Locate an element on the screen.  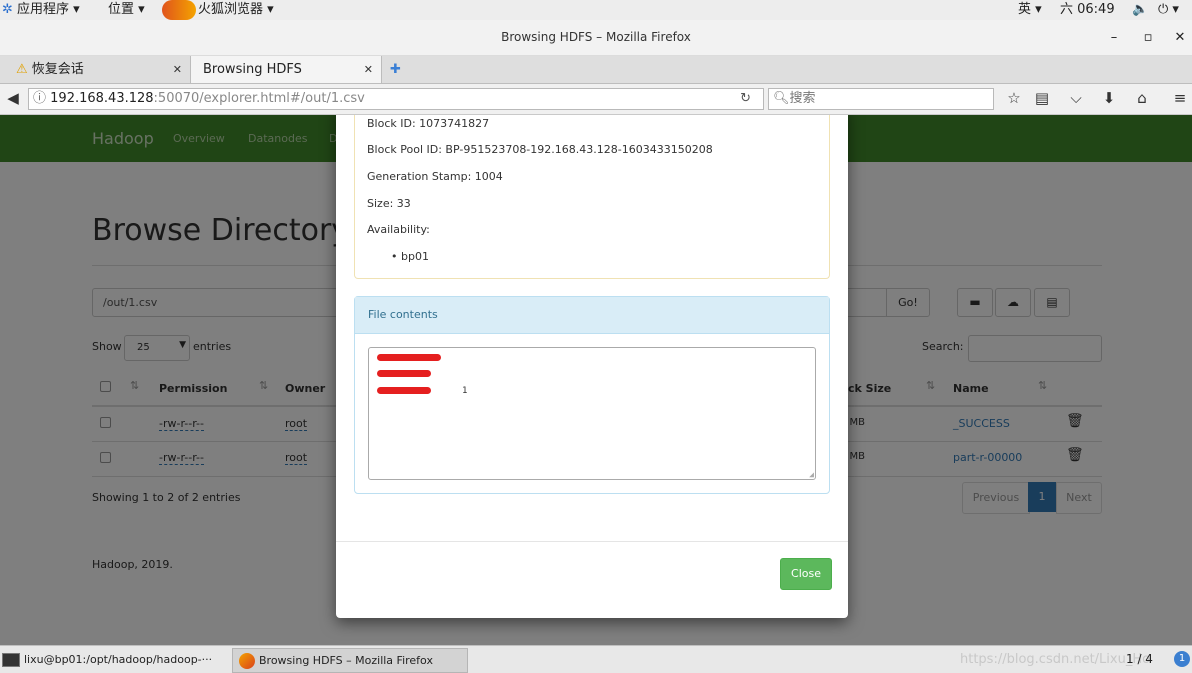
tab-label: Browsing HDFS is located at coordinates (252, 69).